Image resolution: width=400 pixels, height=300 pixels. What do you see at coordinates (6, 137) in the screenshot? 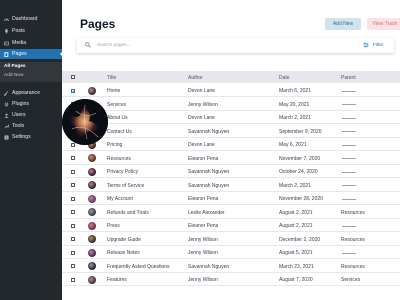
I see `settings-icon` at bounding box center [6, 137].